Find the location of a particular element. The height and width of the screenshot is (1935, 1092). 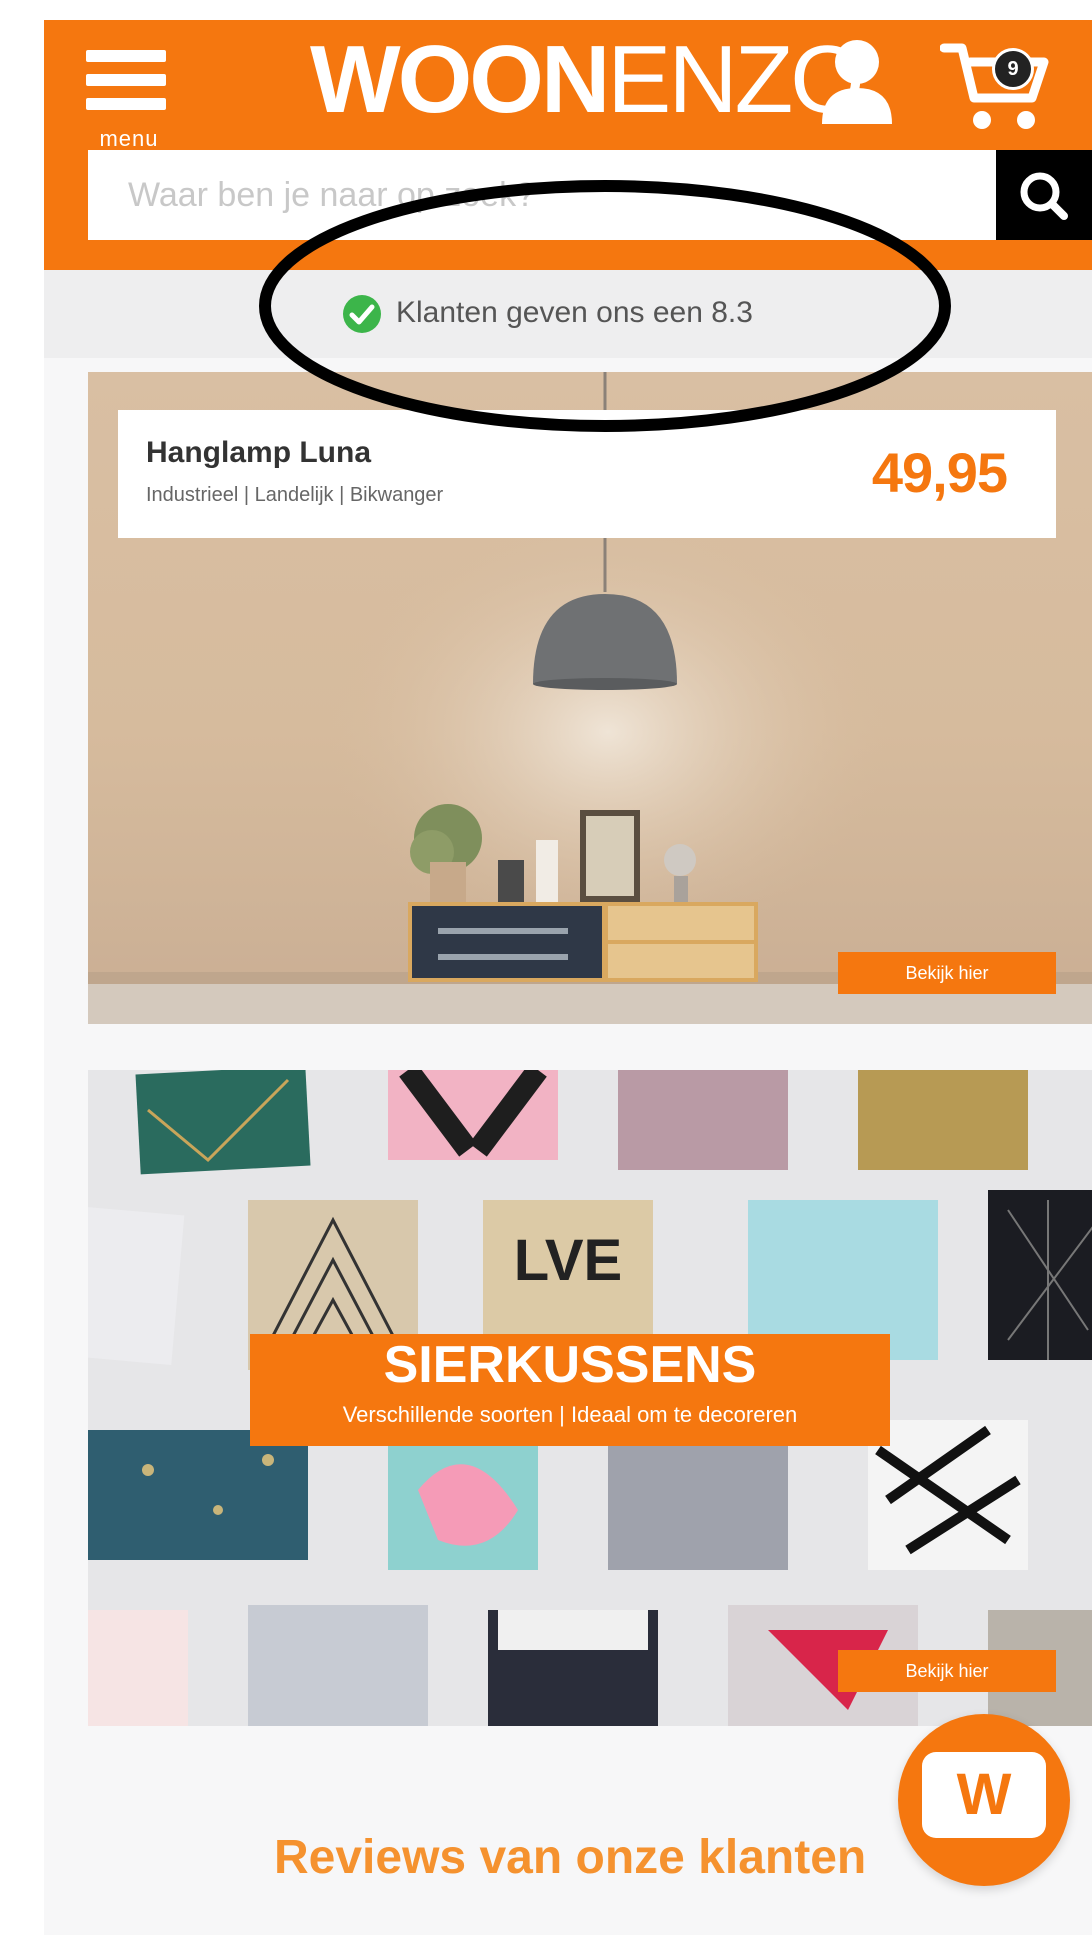

product-title: Hanglamp Luna is located at coordinates (259, 452).